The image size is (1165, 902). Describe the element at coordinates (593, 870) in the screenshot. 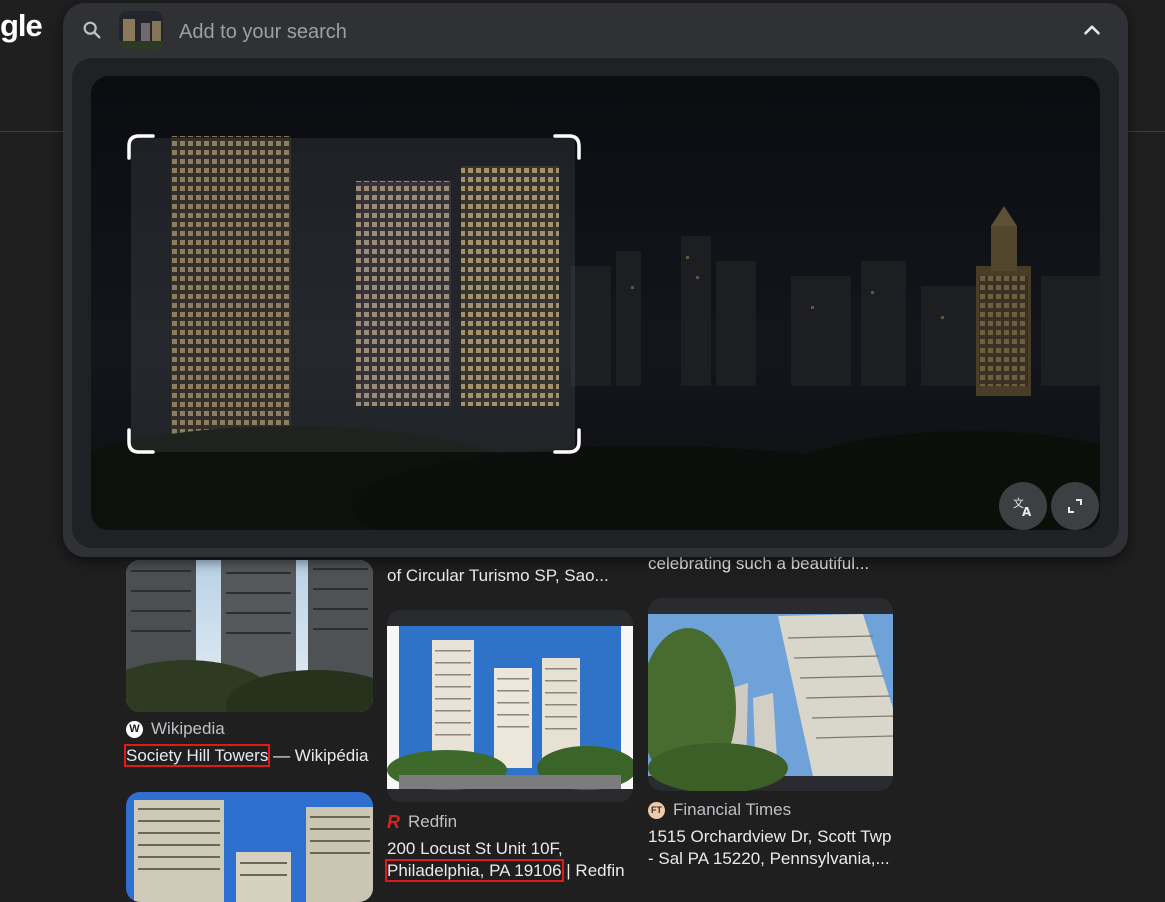

I see `title-rest: | Redfin` at that location.